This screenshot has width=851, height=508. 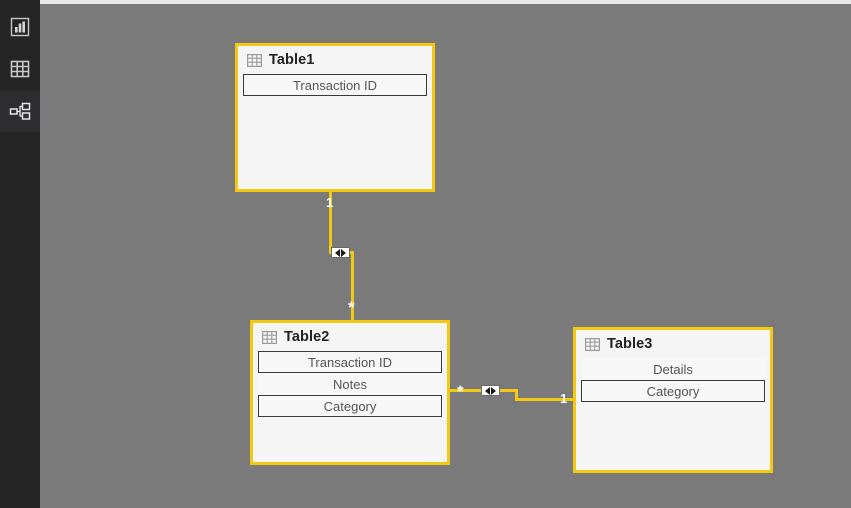 What do you see at coordinates (335, 117) in the screenshot?
I see `table-card-table1: Table1 Transaction ID` at bounding box center [335, 117].